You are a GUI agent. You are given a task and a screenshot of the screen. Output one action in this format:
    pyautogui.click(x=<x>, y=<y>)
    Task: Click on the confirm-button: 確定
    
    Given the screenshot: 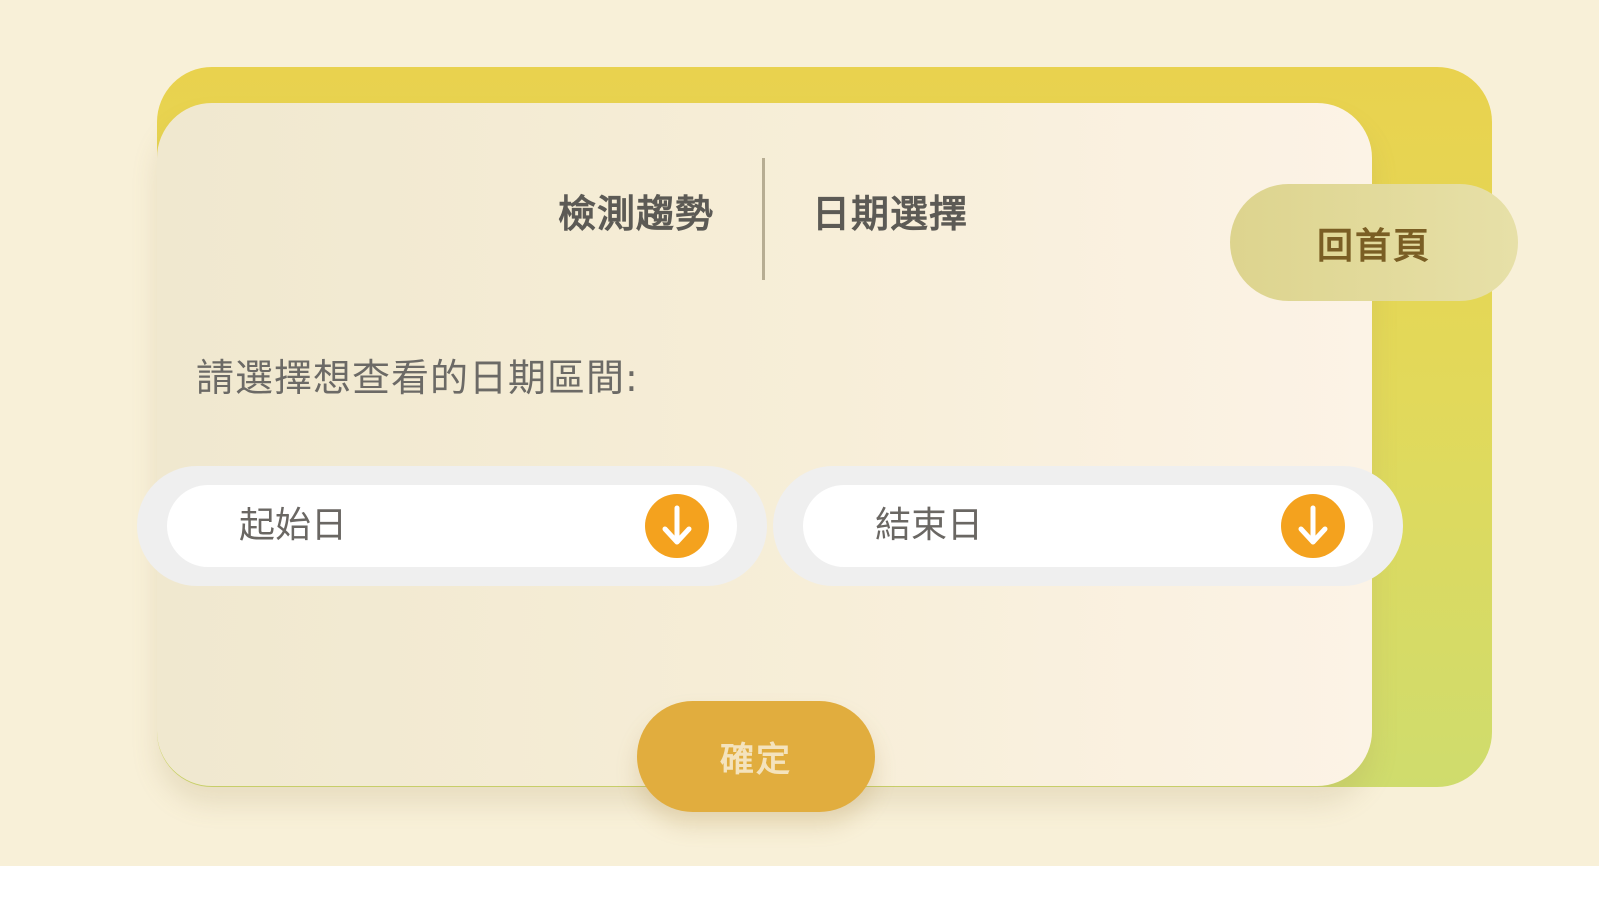 What is the action you would take?
    pyautogui.click(x=756, y=756)
    